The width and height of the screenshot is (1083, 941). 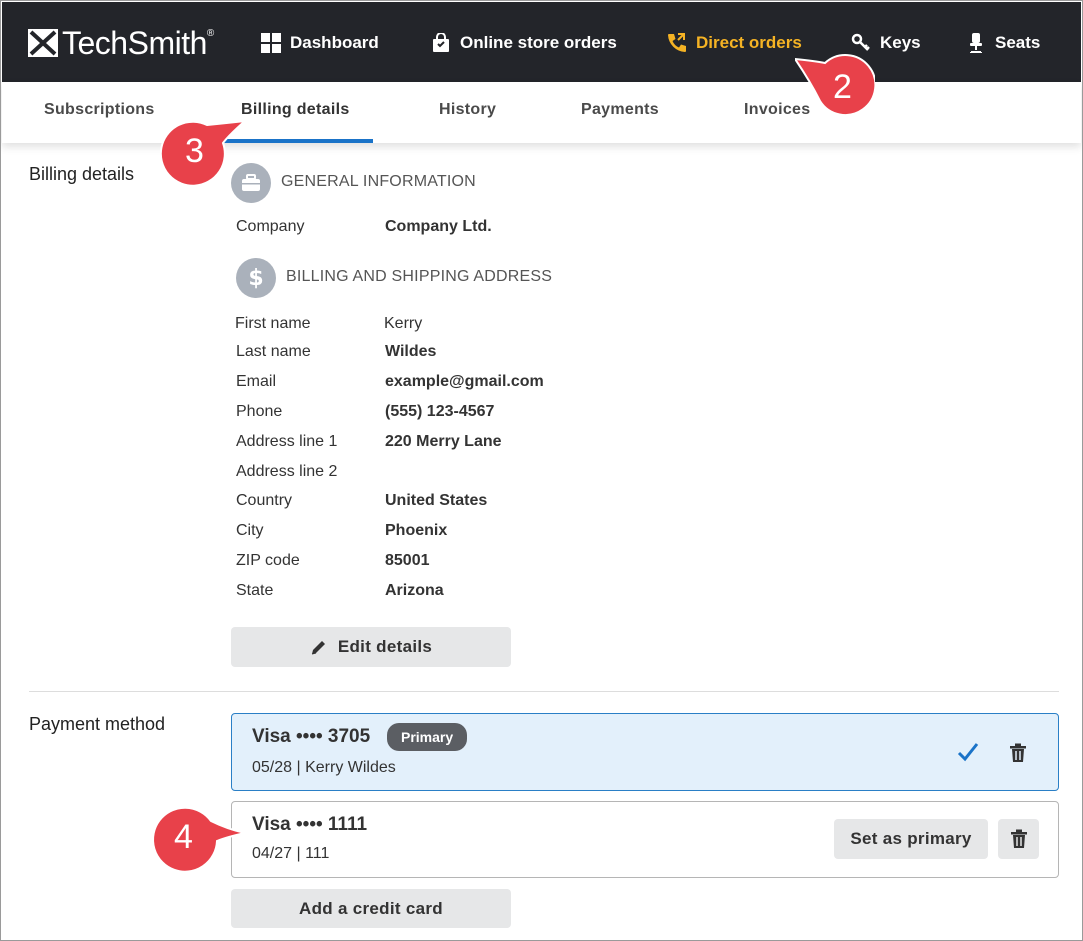 What do you see at coordinates (210, 33) in the screenshot?
I see `registered-mark: ®` at bounding box center [210, 33].